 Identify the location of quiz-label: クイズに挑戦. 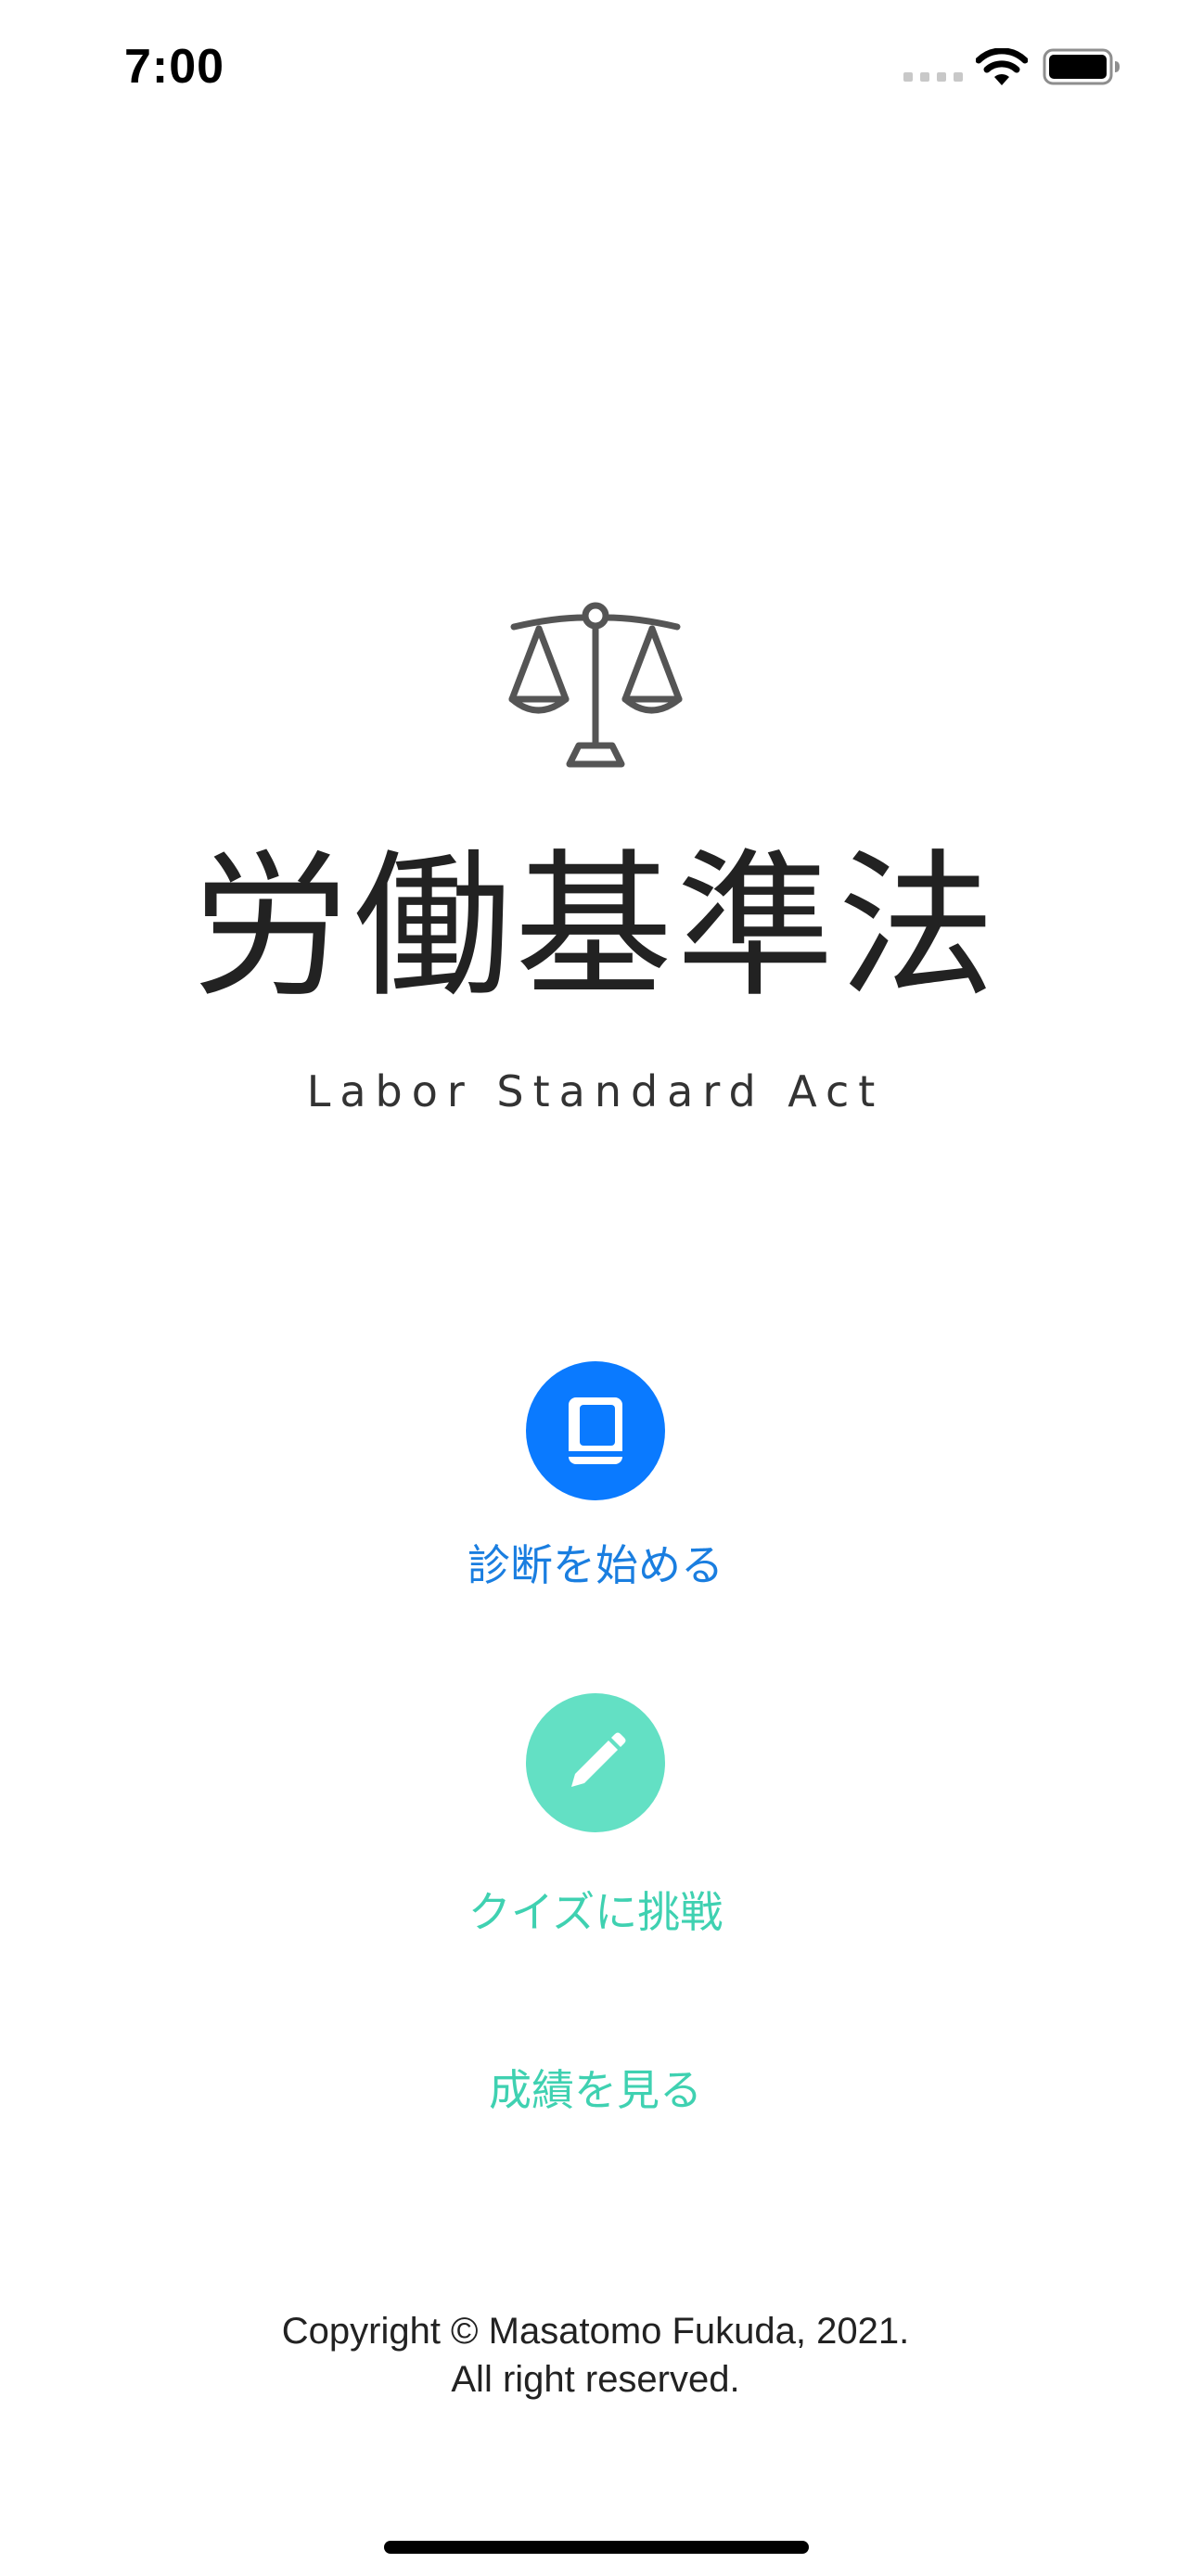
(595, 1910).